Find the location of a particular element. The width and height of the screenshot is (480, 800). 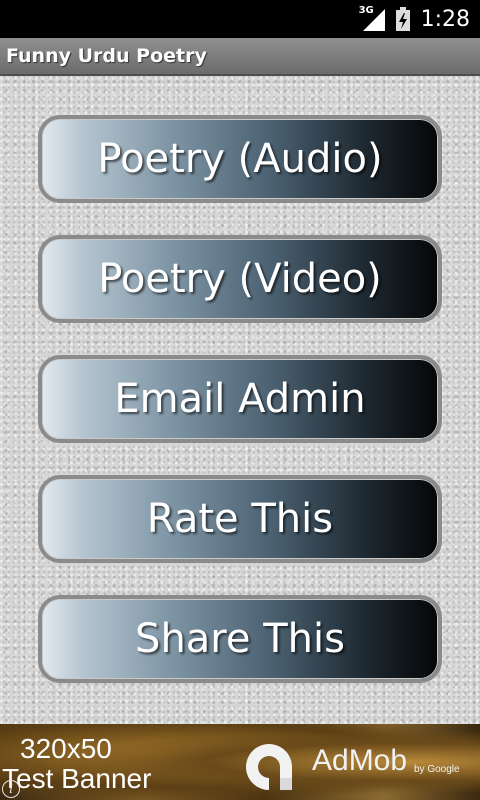

button-label: Rate This is located at coordinates (240, 519).